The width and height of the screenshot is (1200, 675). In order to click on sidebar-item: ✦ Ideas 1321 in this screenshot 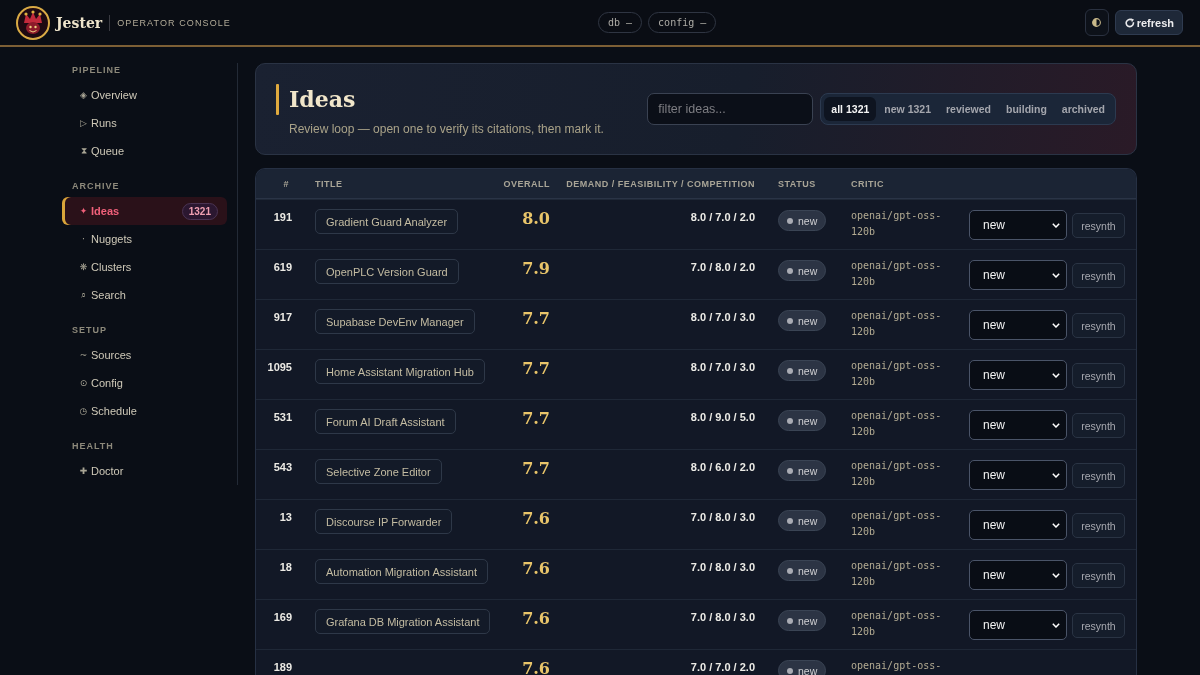, I will do `click(144, 211)`.